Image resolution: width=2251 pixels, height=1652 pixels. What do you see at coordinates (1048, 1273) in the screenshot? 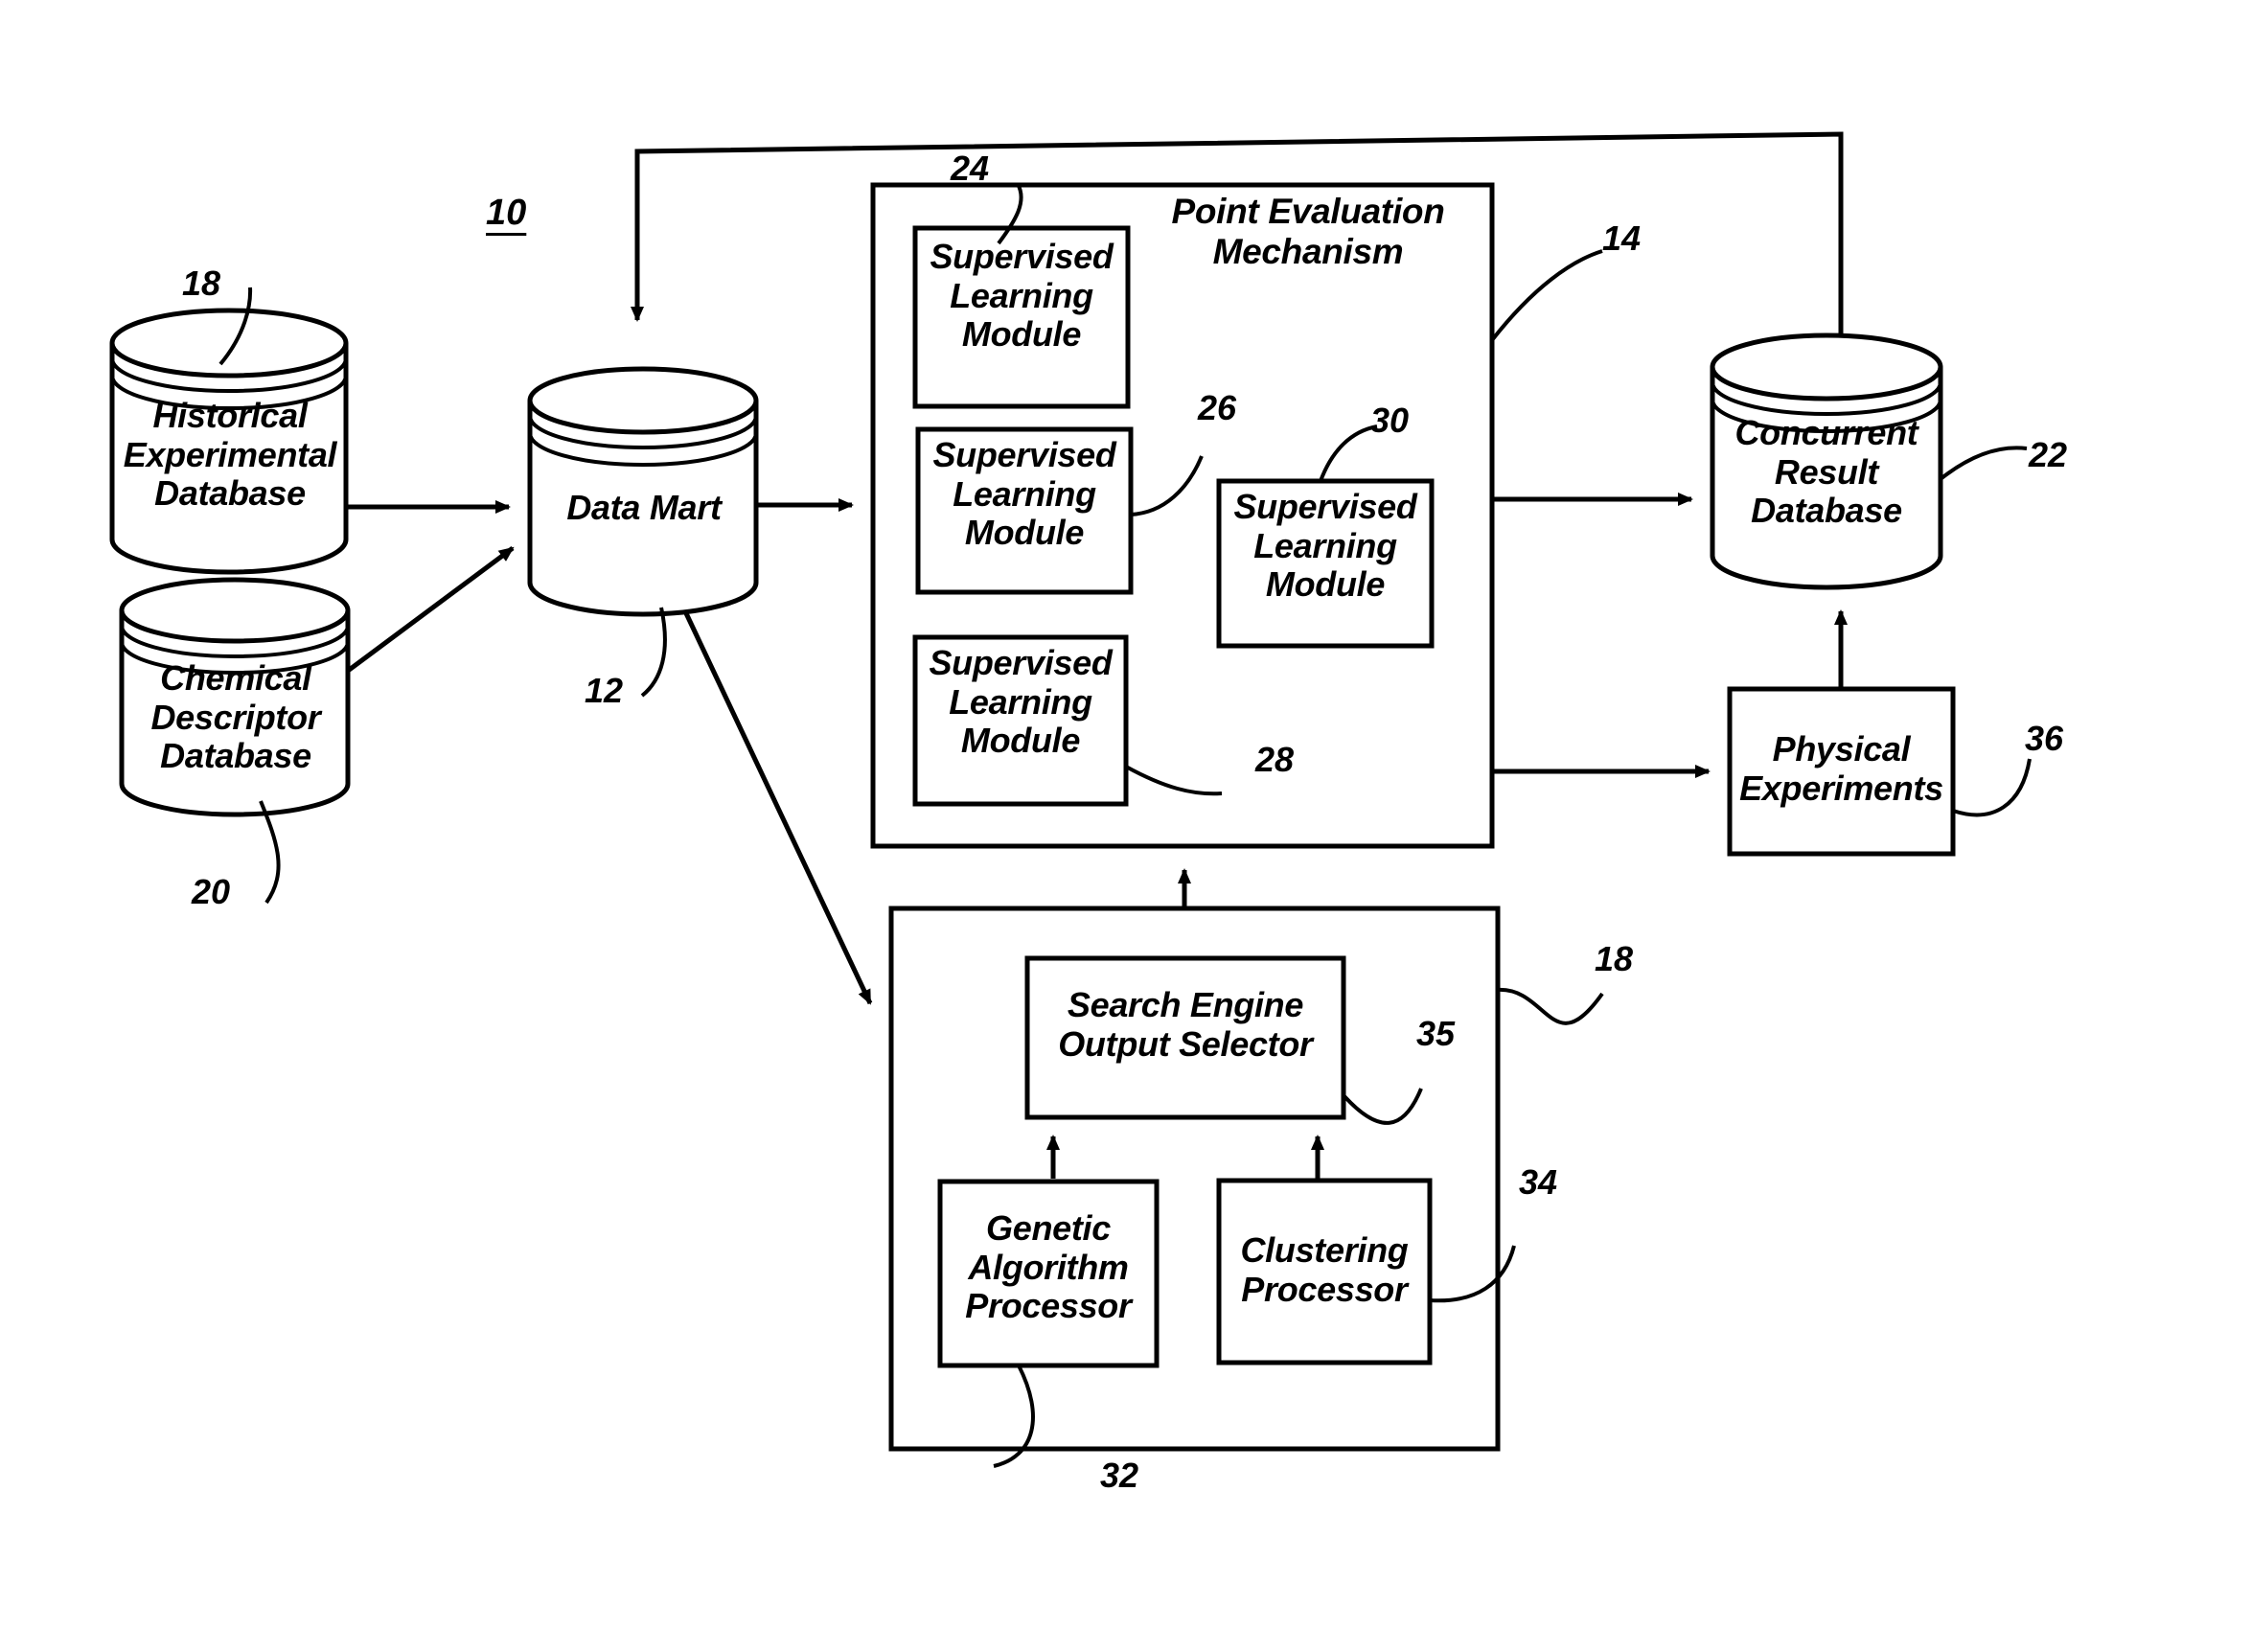
I see `genetic-algorithm-processor-node` at bounding box center [1048, 1273].